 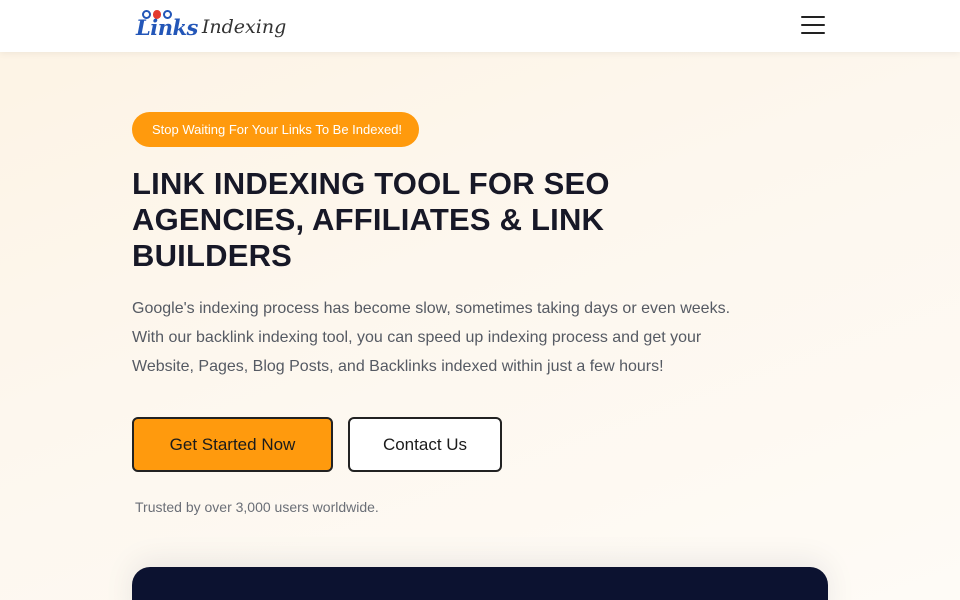 I want to click on site-logo: Links Indexing, so click(x=211, y=25).